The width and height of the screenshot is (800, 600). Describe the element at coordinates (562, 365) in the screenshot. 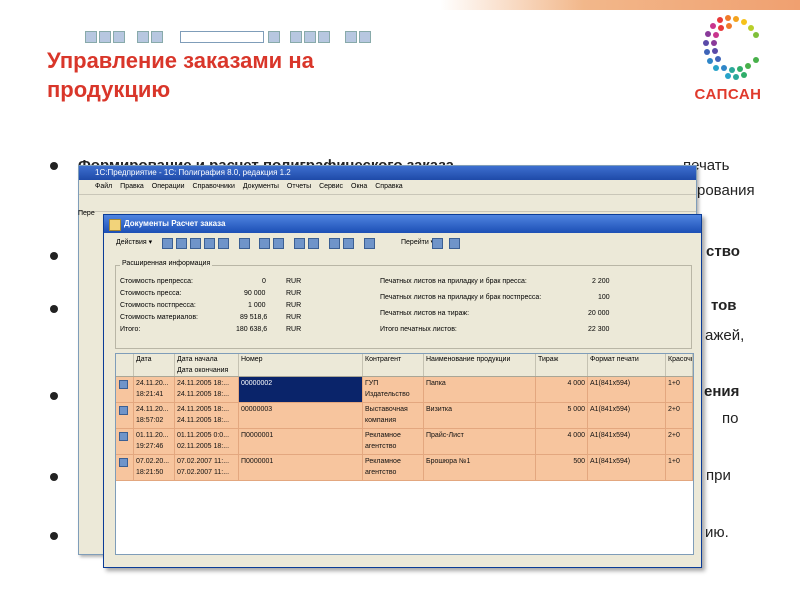

I see `col-circulation-header: Тираж` at that location.